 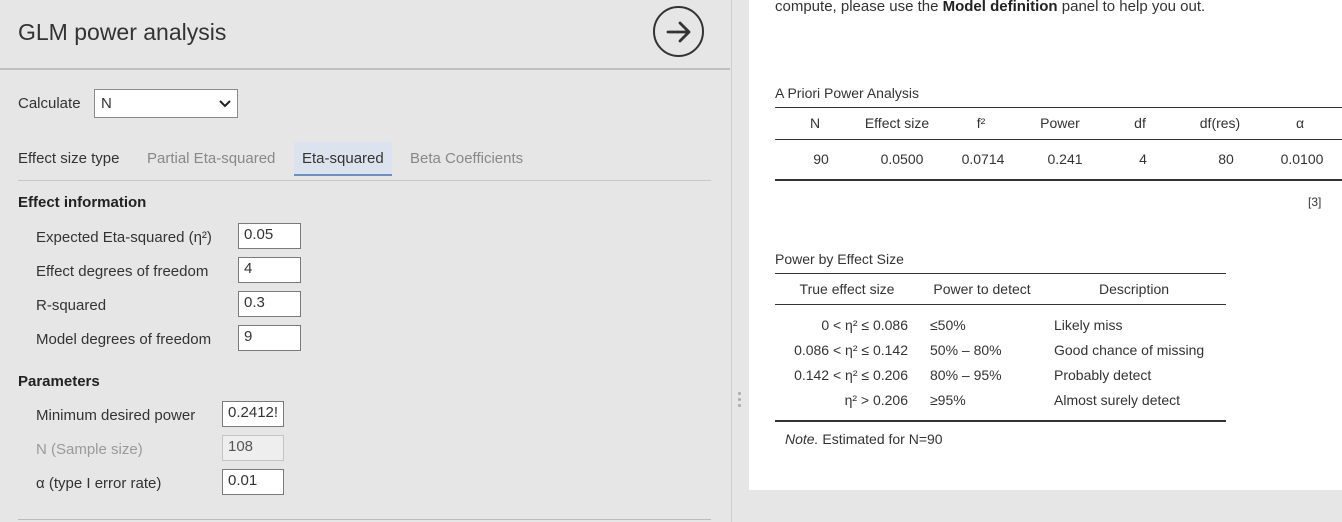 What do you see at coordinates (253, 482) in the screenshot?
I see `alpha-input: 0.01` at bounding box center [253, 482].